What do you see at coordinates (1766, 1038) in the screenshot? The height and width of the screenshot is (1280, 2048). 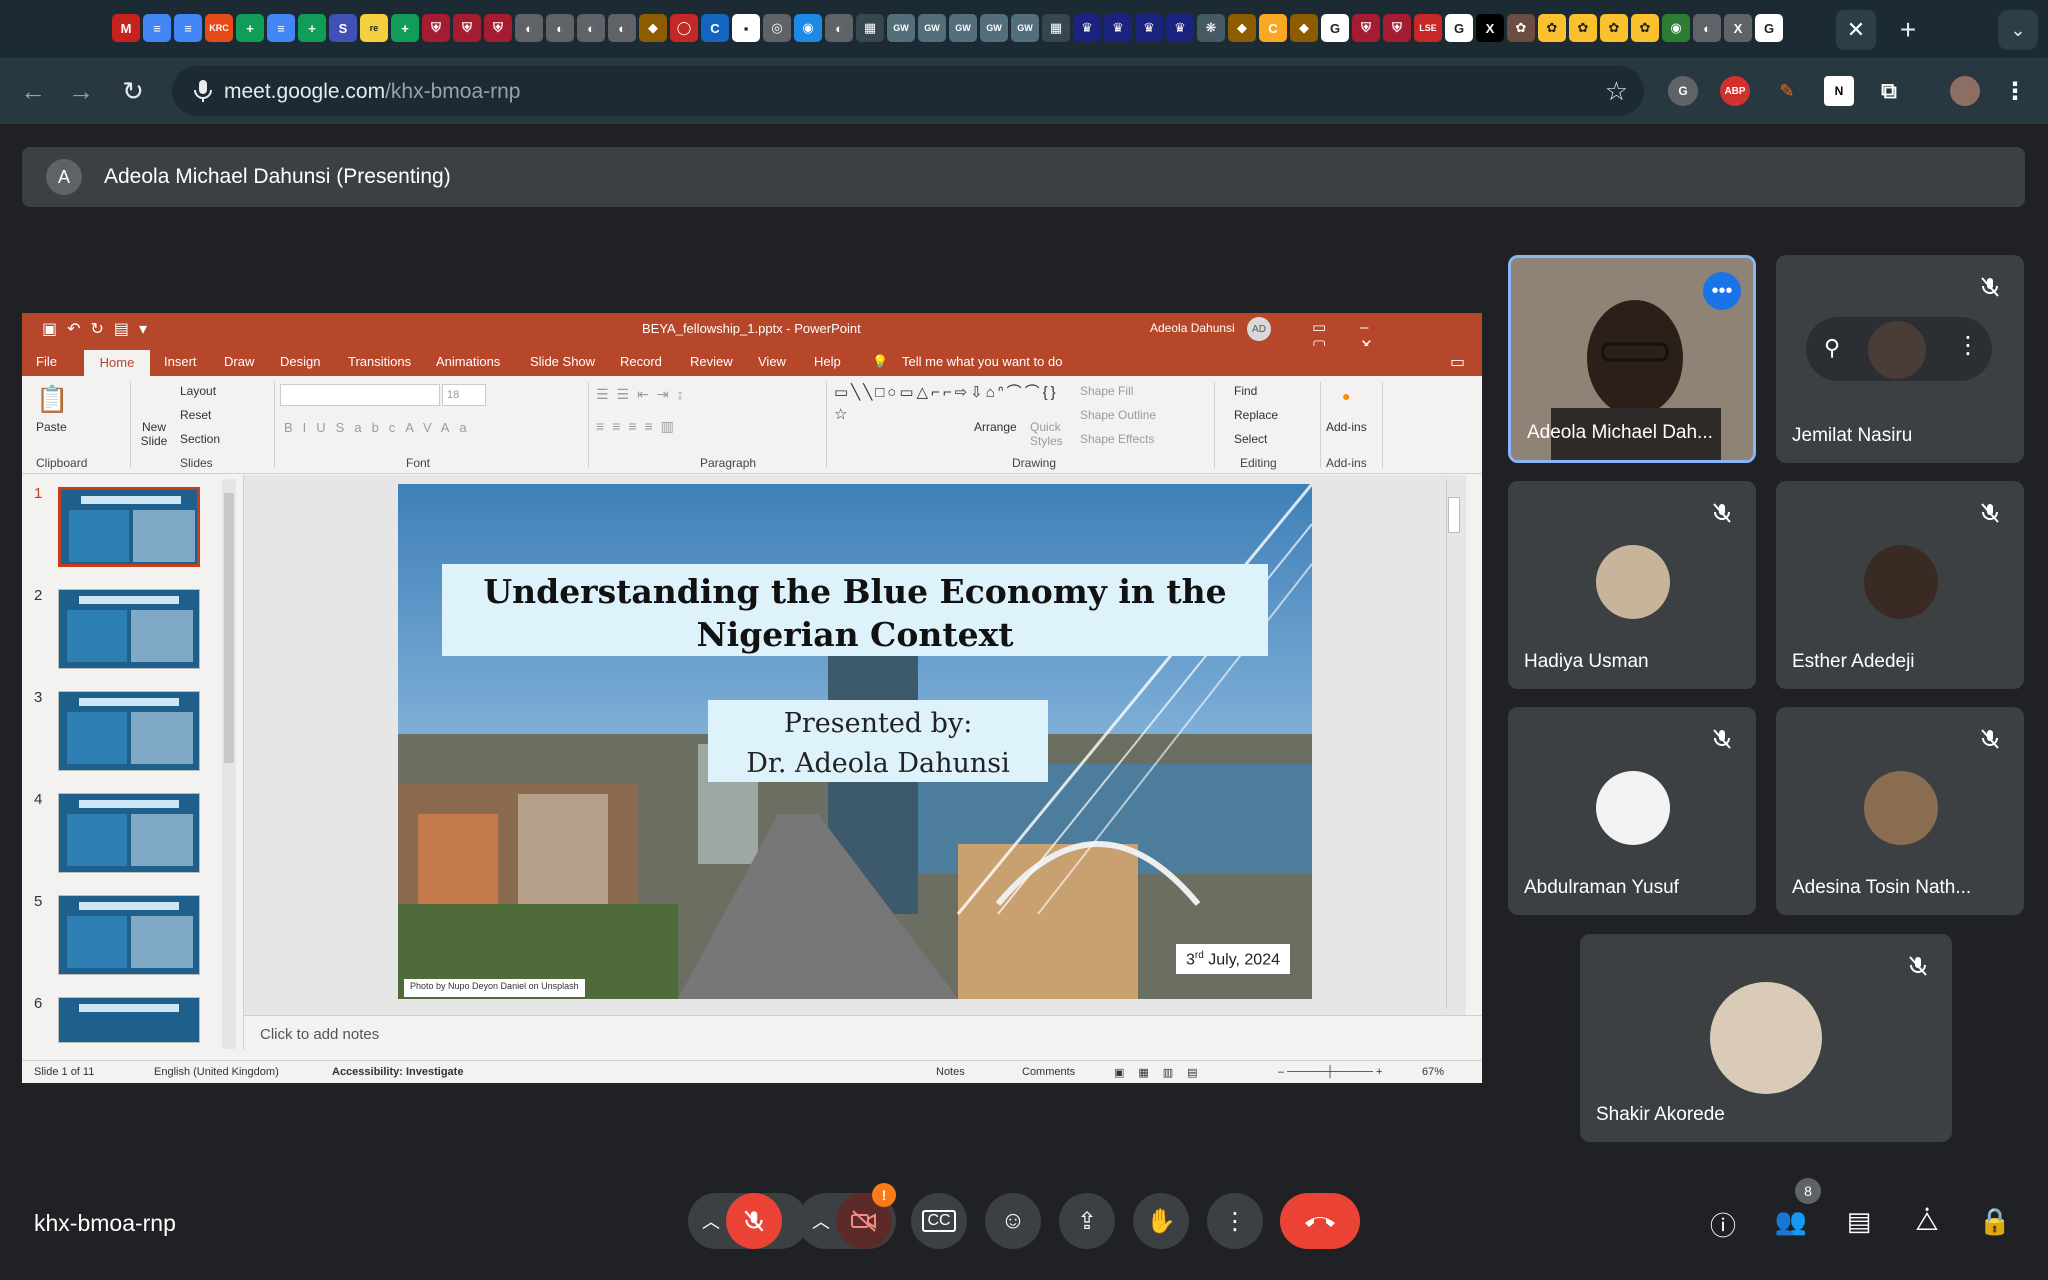 I see `participant-tile: Shakir Akorede` at bounding box center [1766, 1038].